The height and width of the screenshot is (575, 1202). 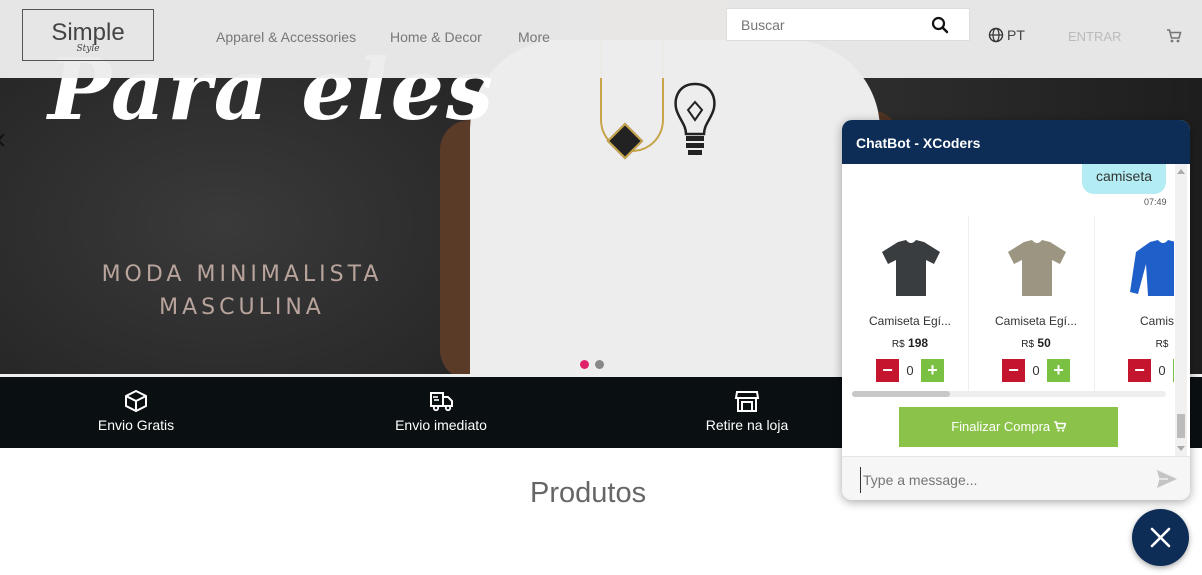 What do you see at coordinates (1181, 448) in the screenshot?
I see `scroll-down-icon` at bounding box center [1181, 448].